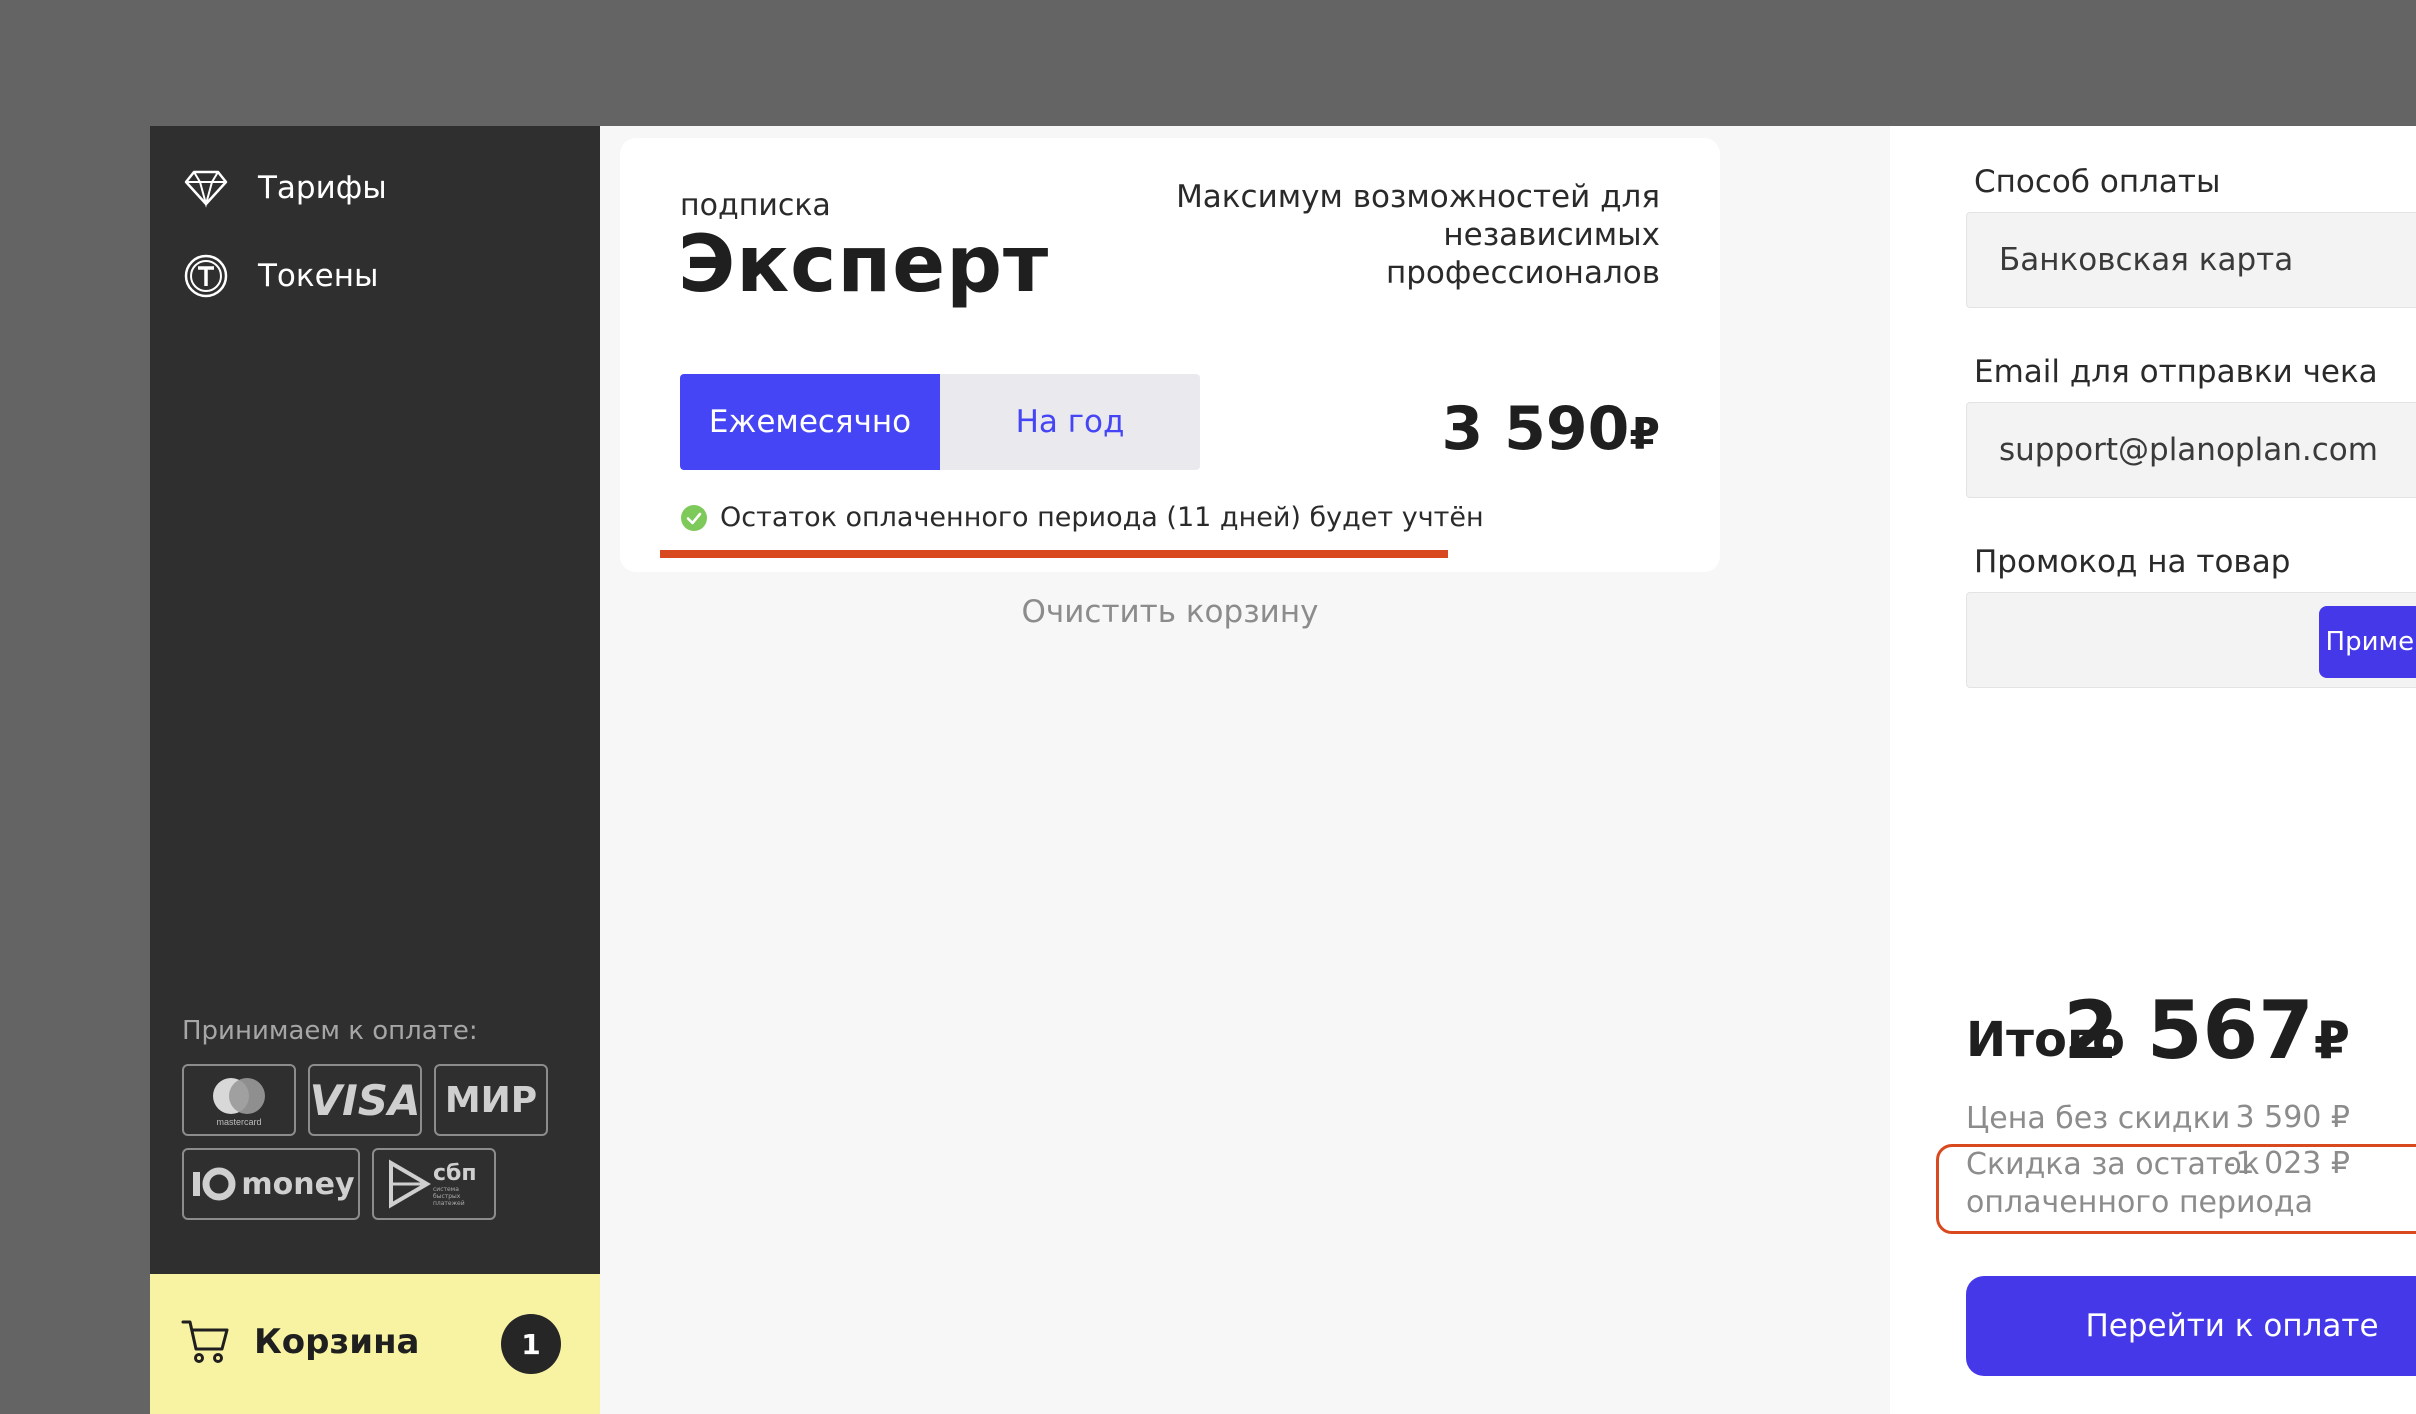 Image resolution: width=2416 pixels, height=1414 pixels. Describe the element at coordinates (1535, 429) in the screenshot. I see `plan-price-value: 3 590` at that location.